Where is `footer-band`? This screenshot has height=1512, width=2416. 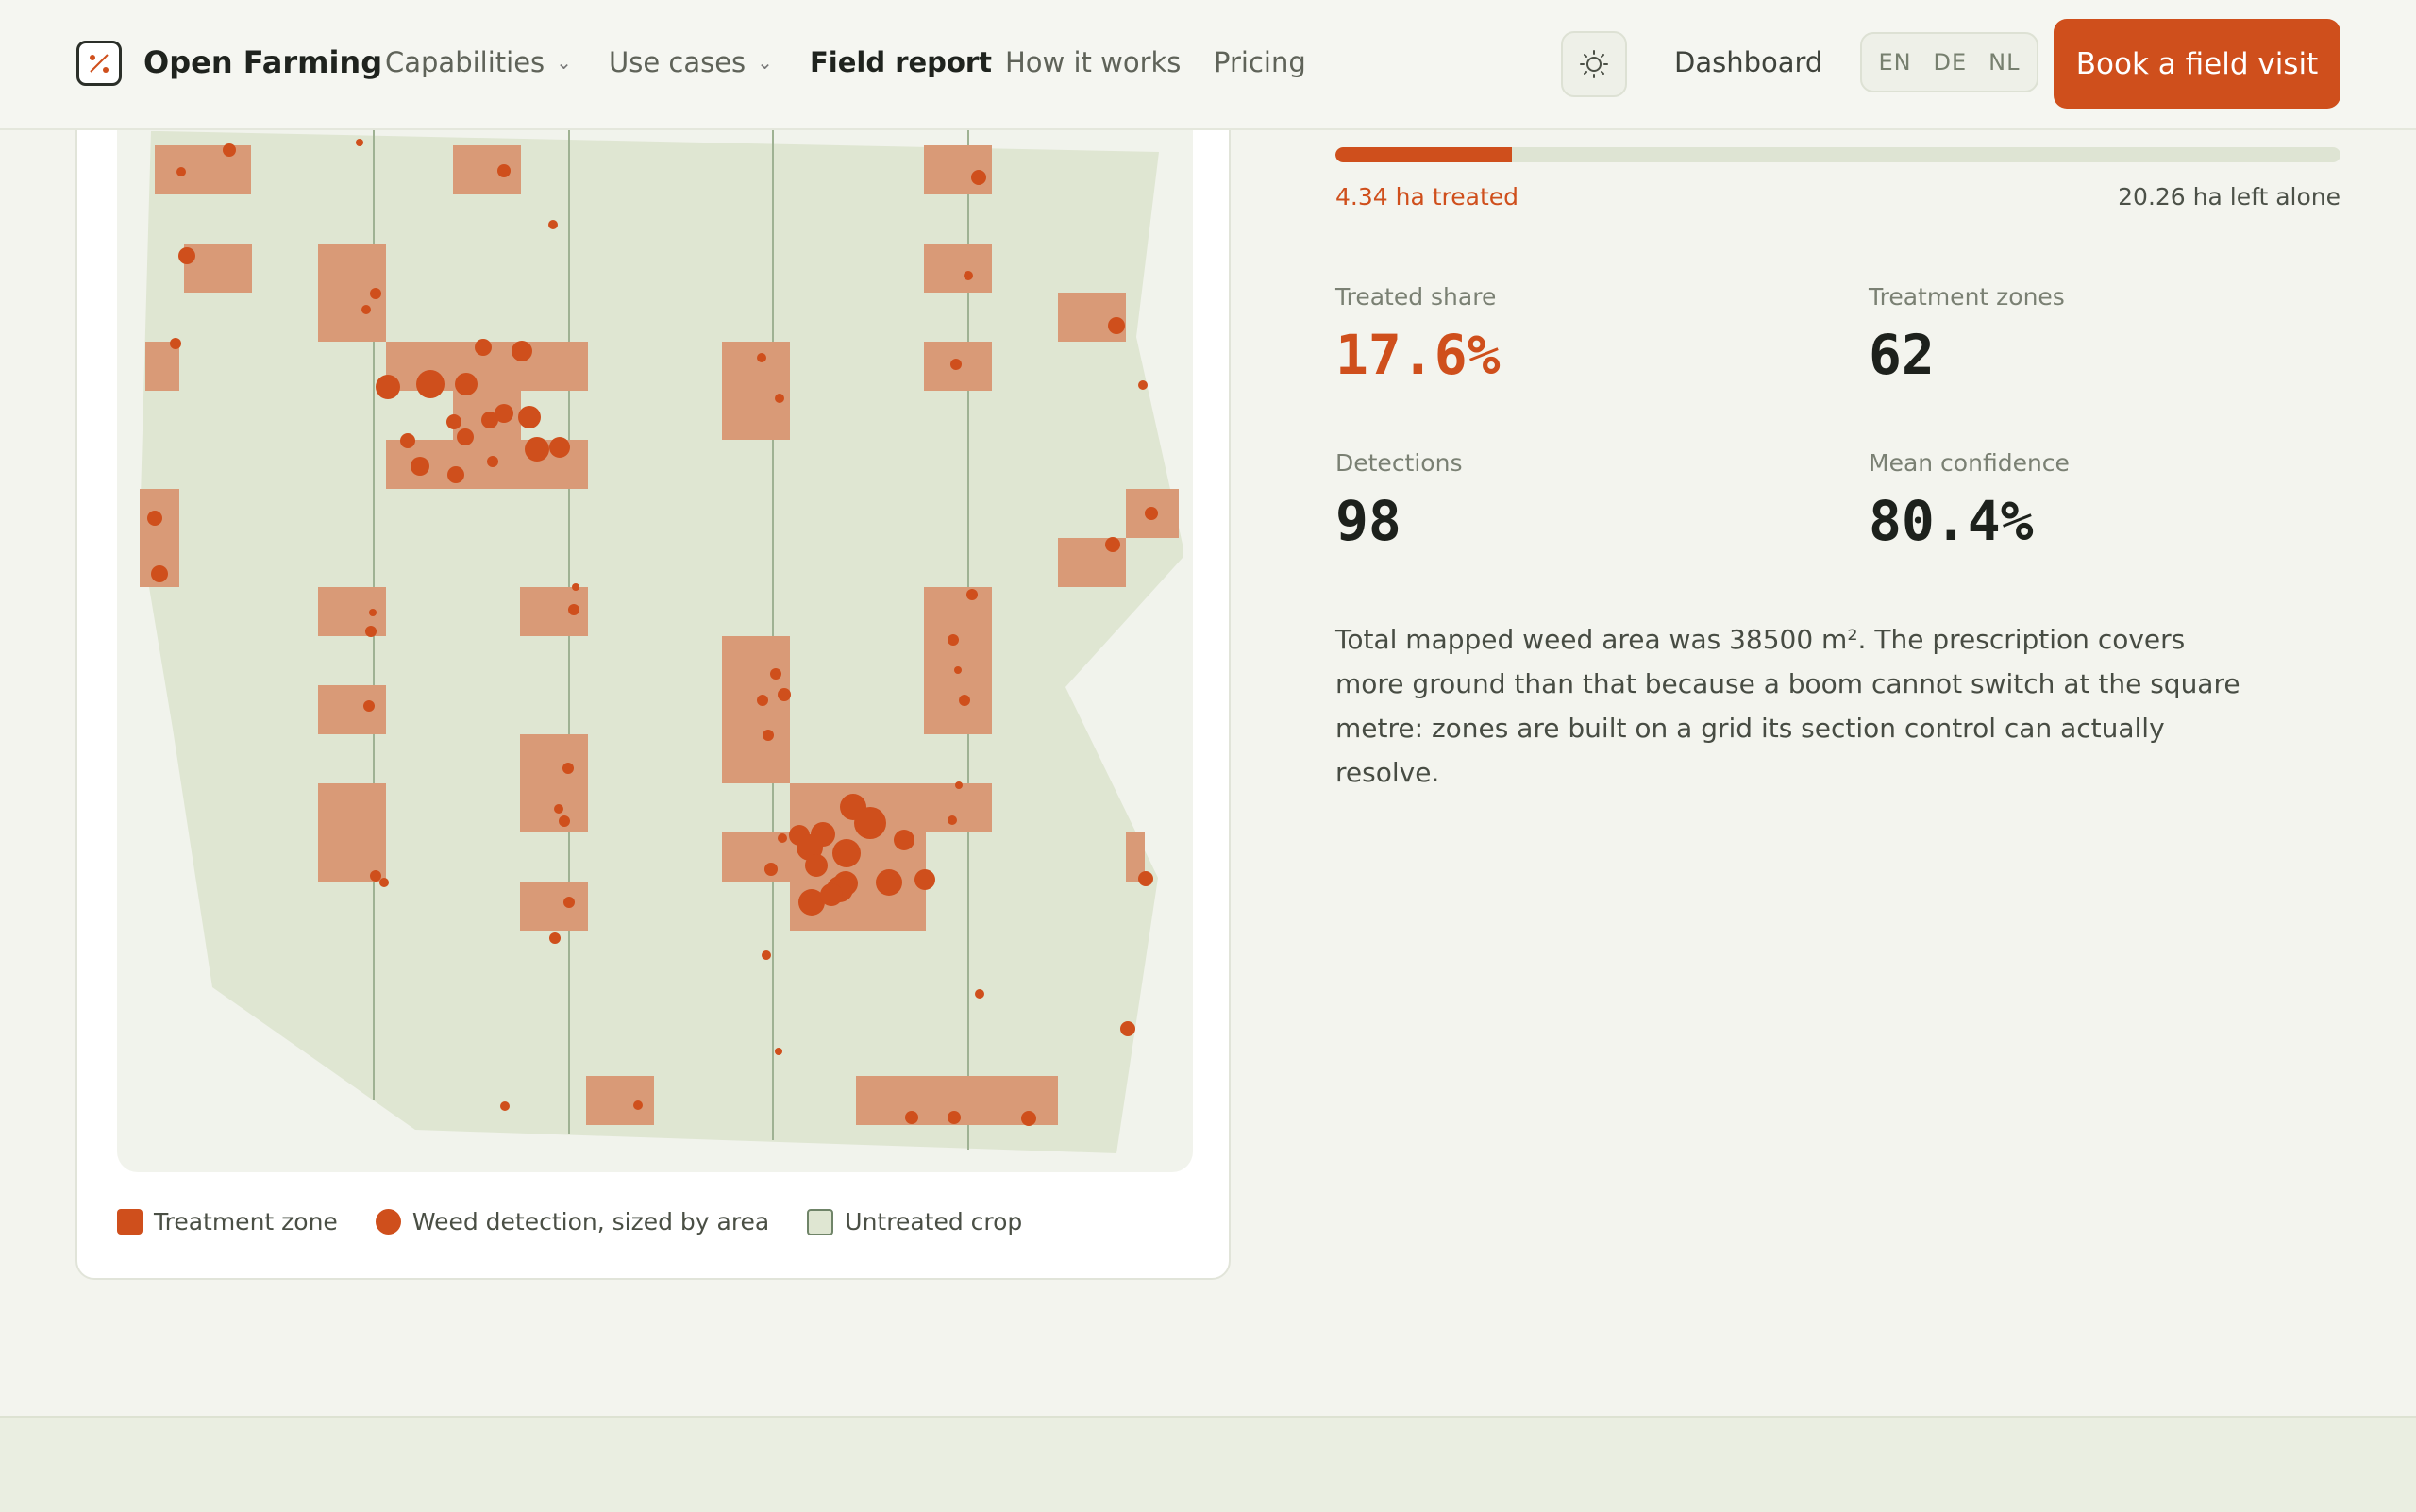
footer-band is located at coordinates (1208, 1464).